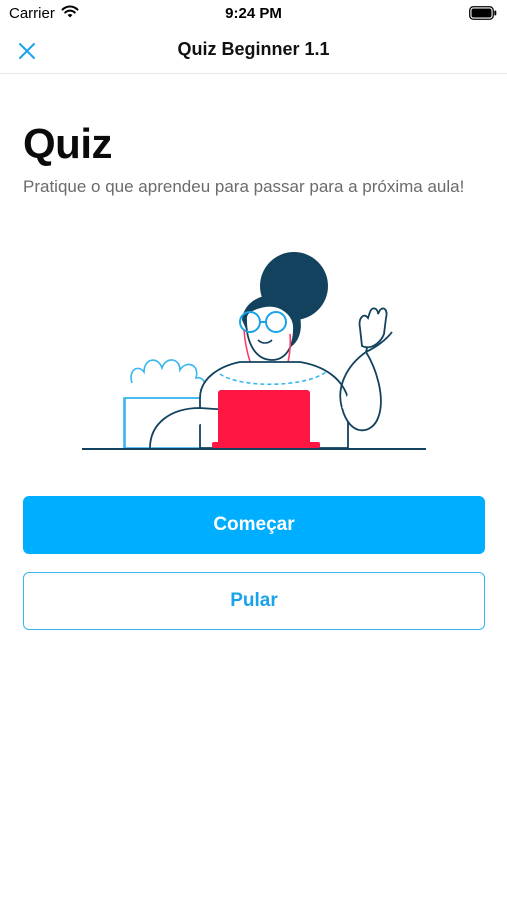  Describe the element at coordinates (254, 601) in the screenshot. I see `skip-button: Pular` at that location.